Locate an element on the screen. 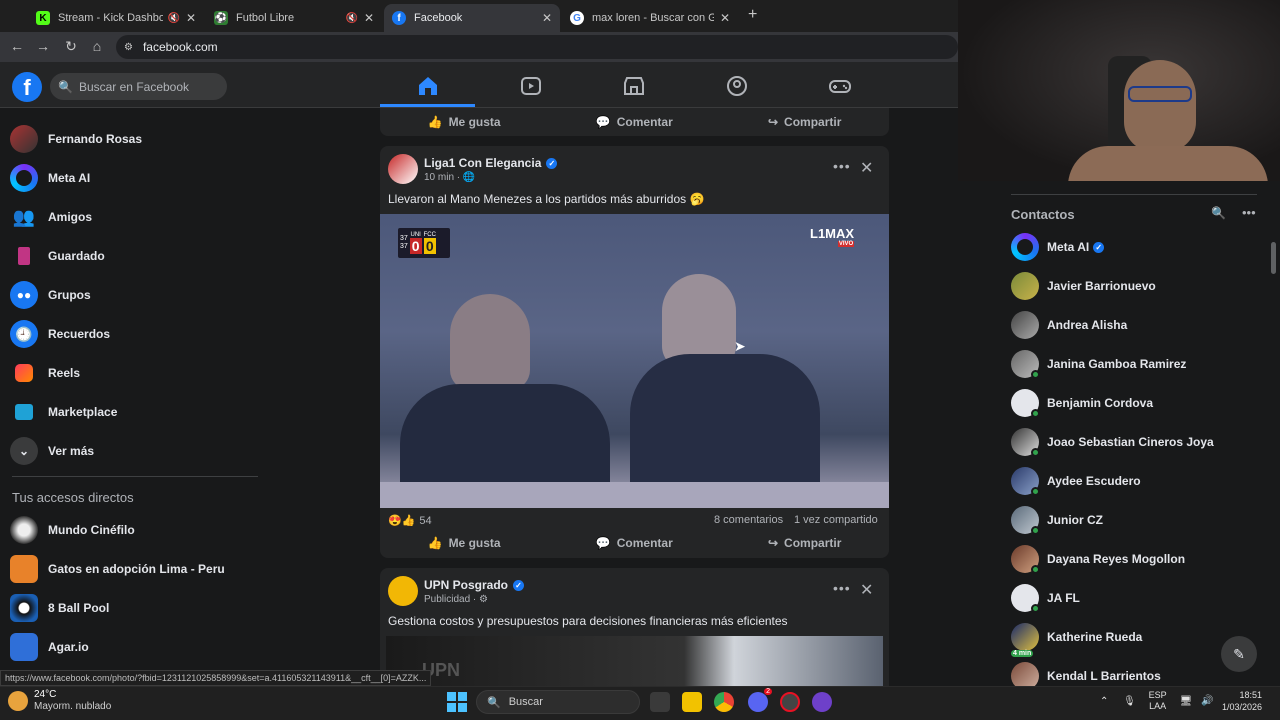  contact-item: Meta AI ✓ is located at coordinates (1058, 247).